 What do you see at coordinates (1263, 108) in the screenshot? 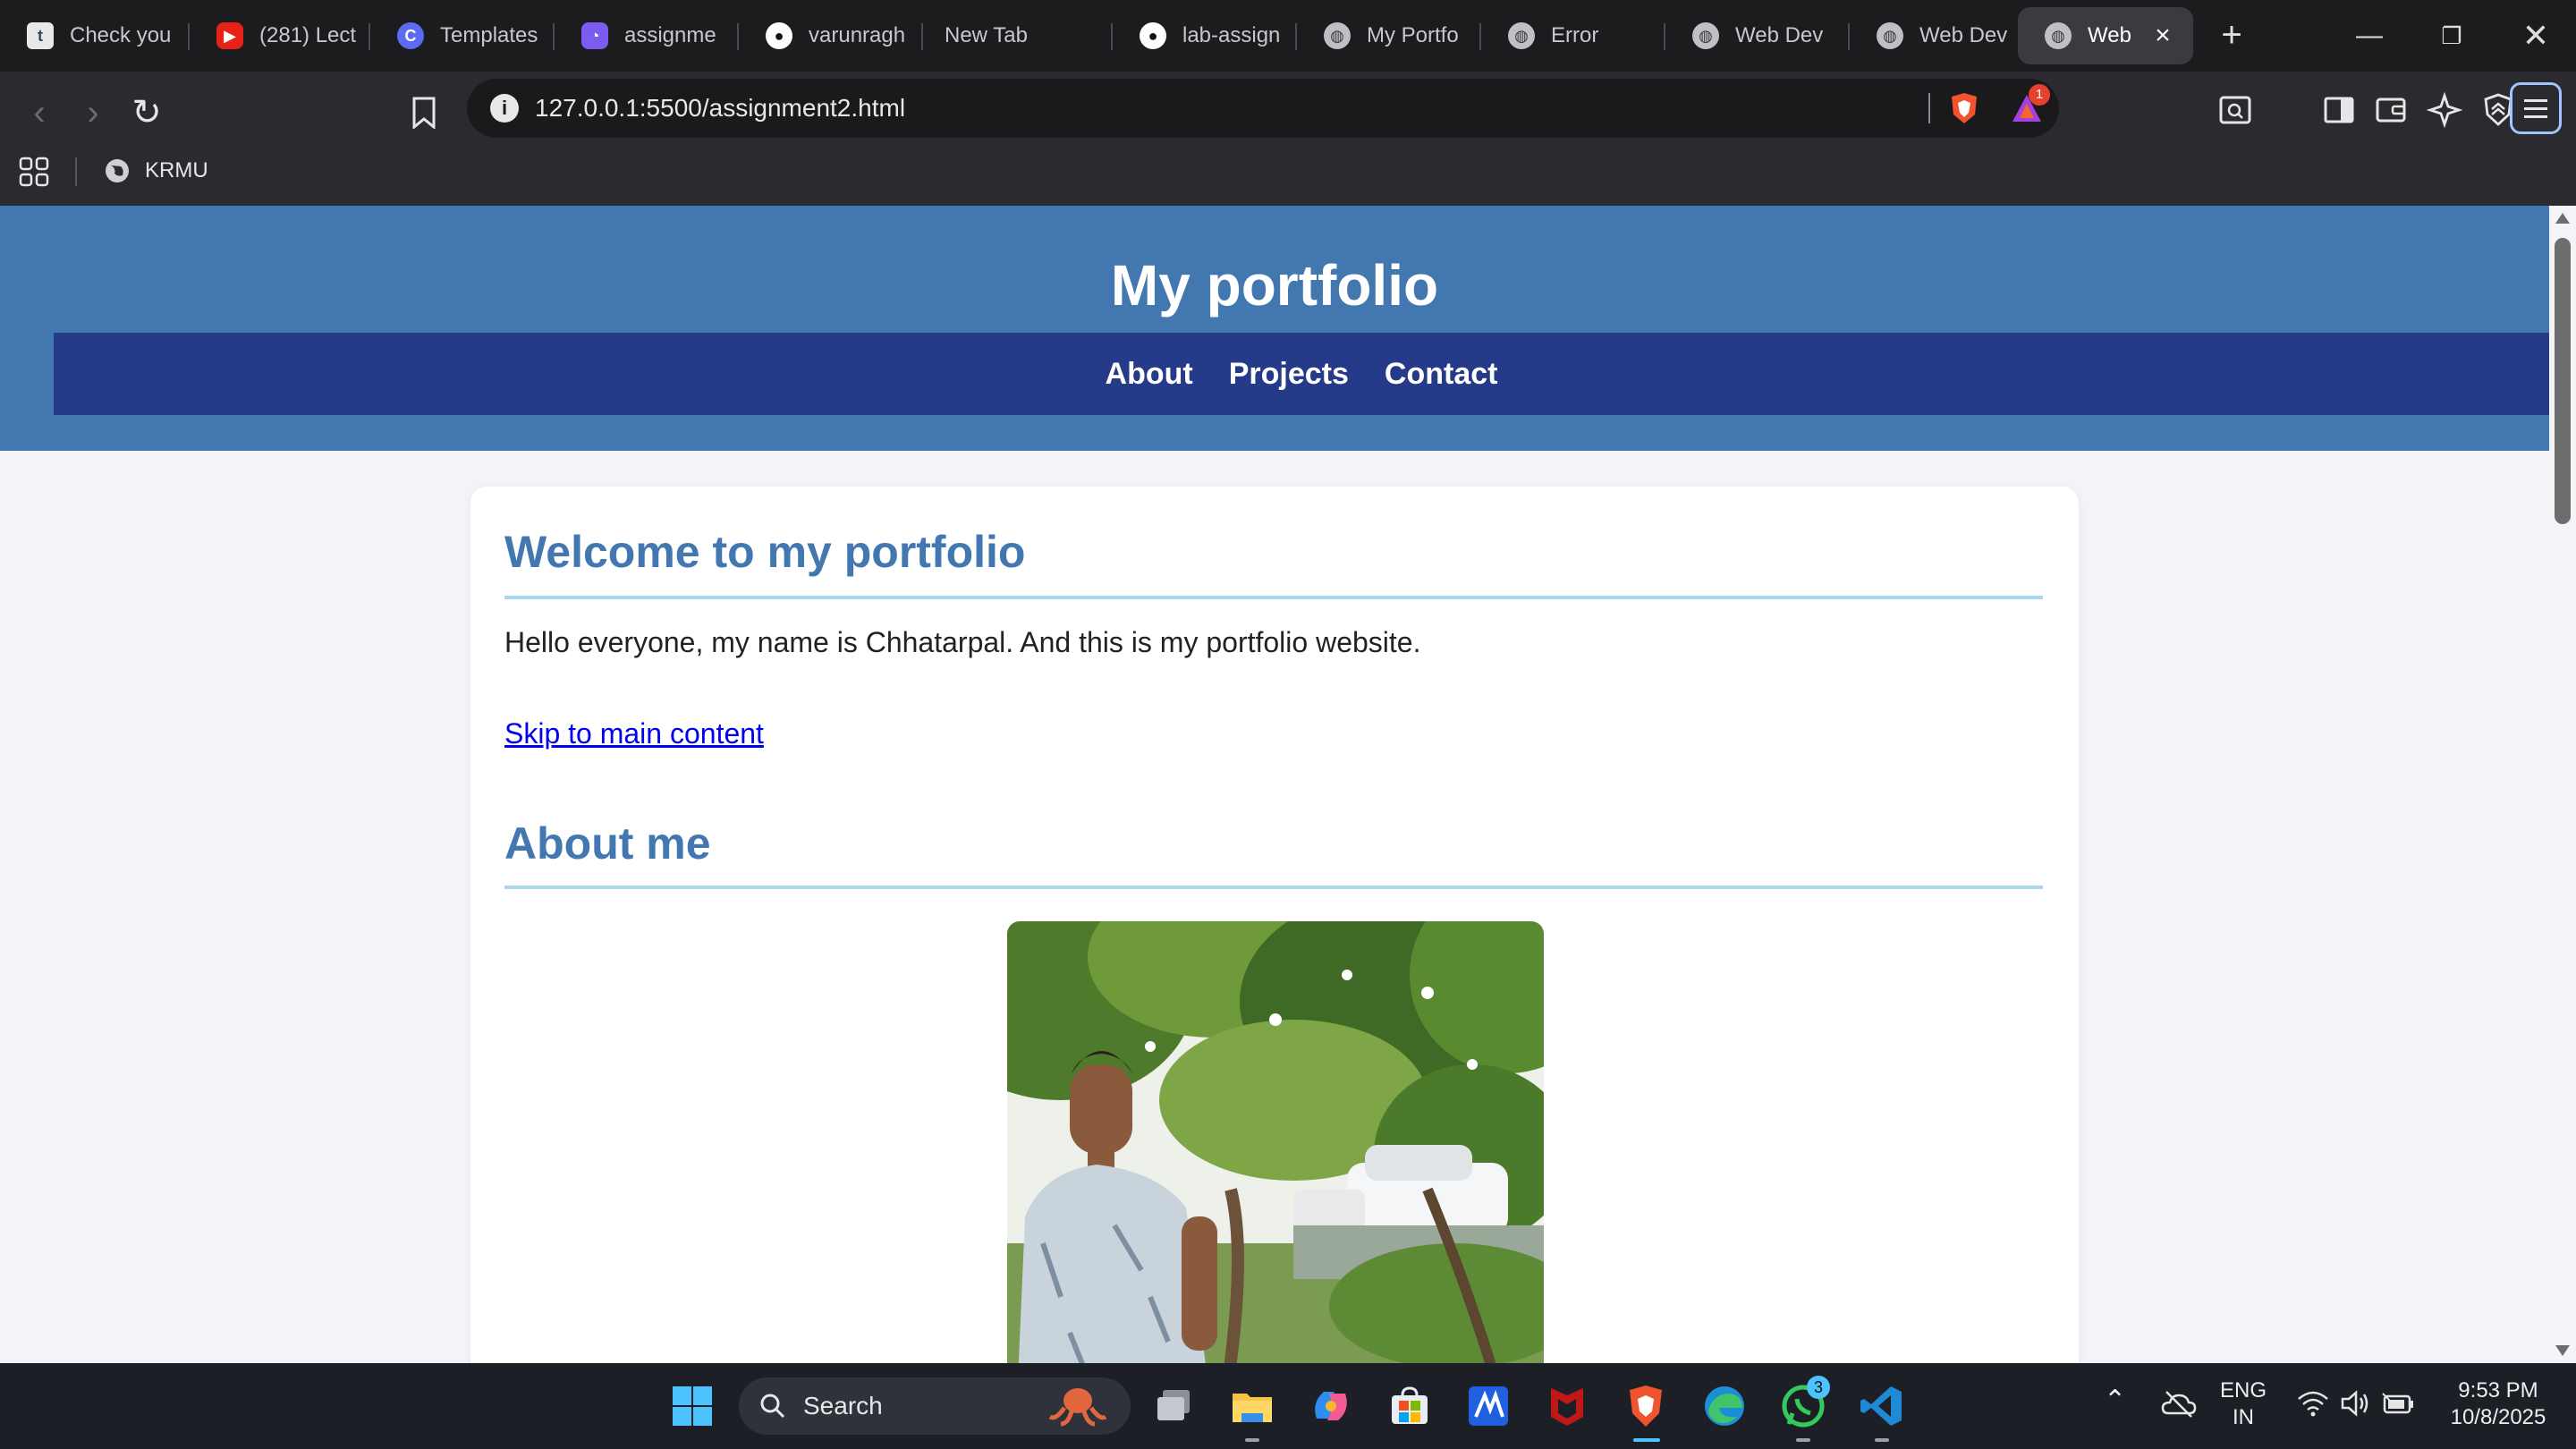
I see `address-bar: i 127.0.0.1:5500/assignment2.html 1` at bounding box center [1263, 108].